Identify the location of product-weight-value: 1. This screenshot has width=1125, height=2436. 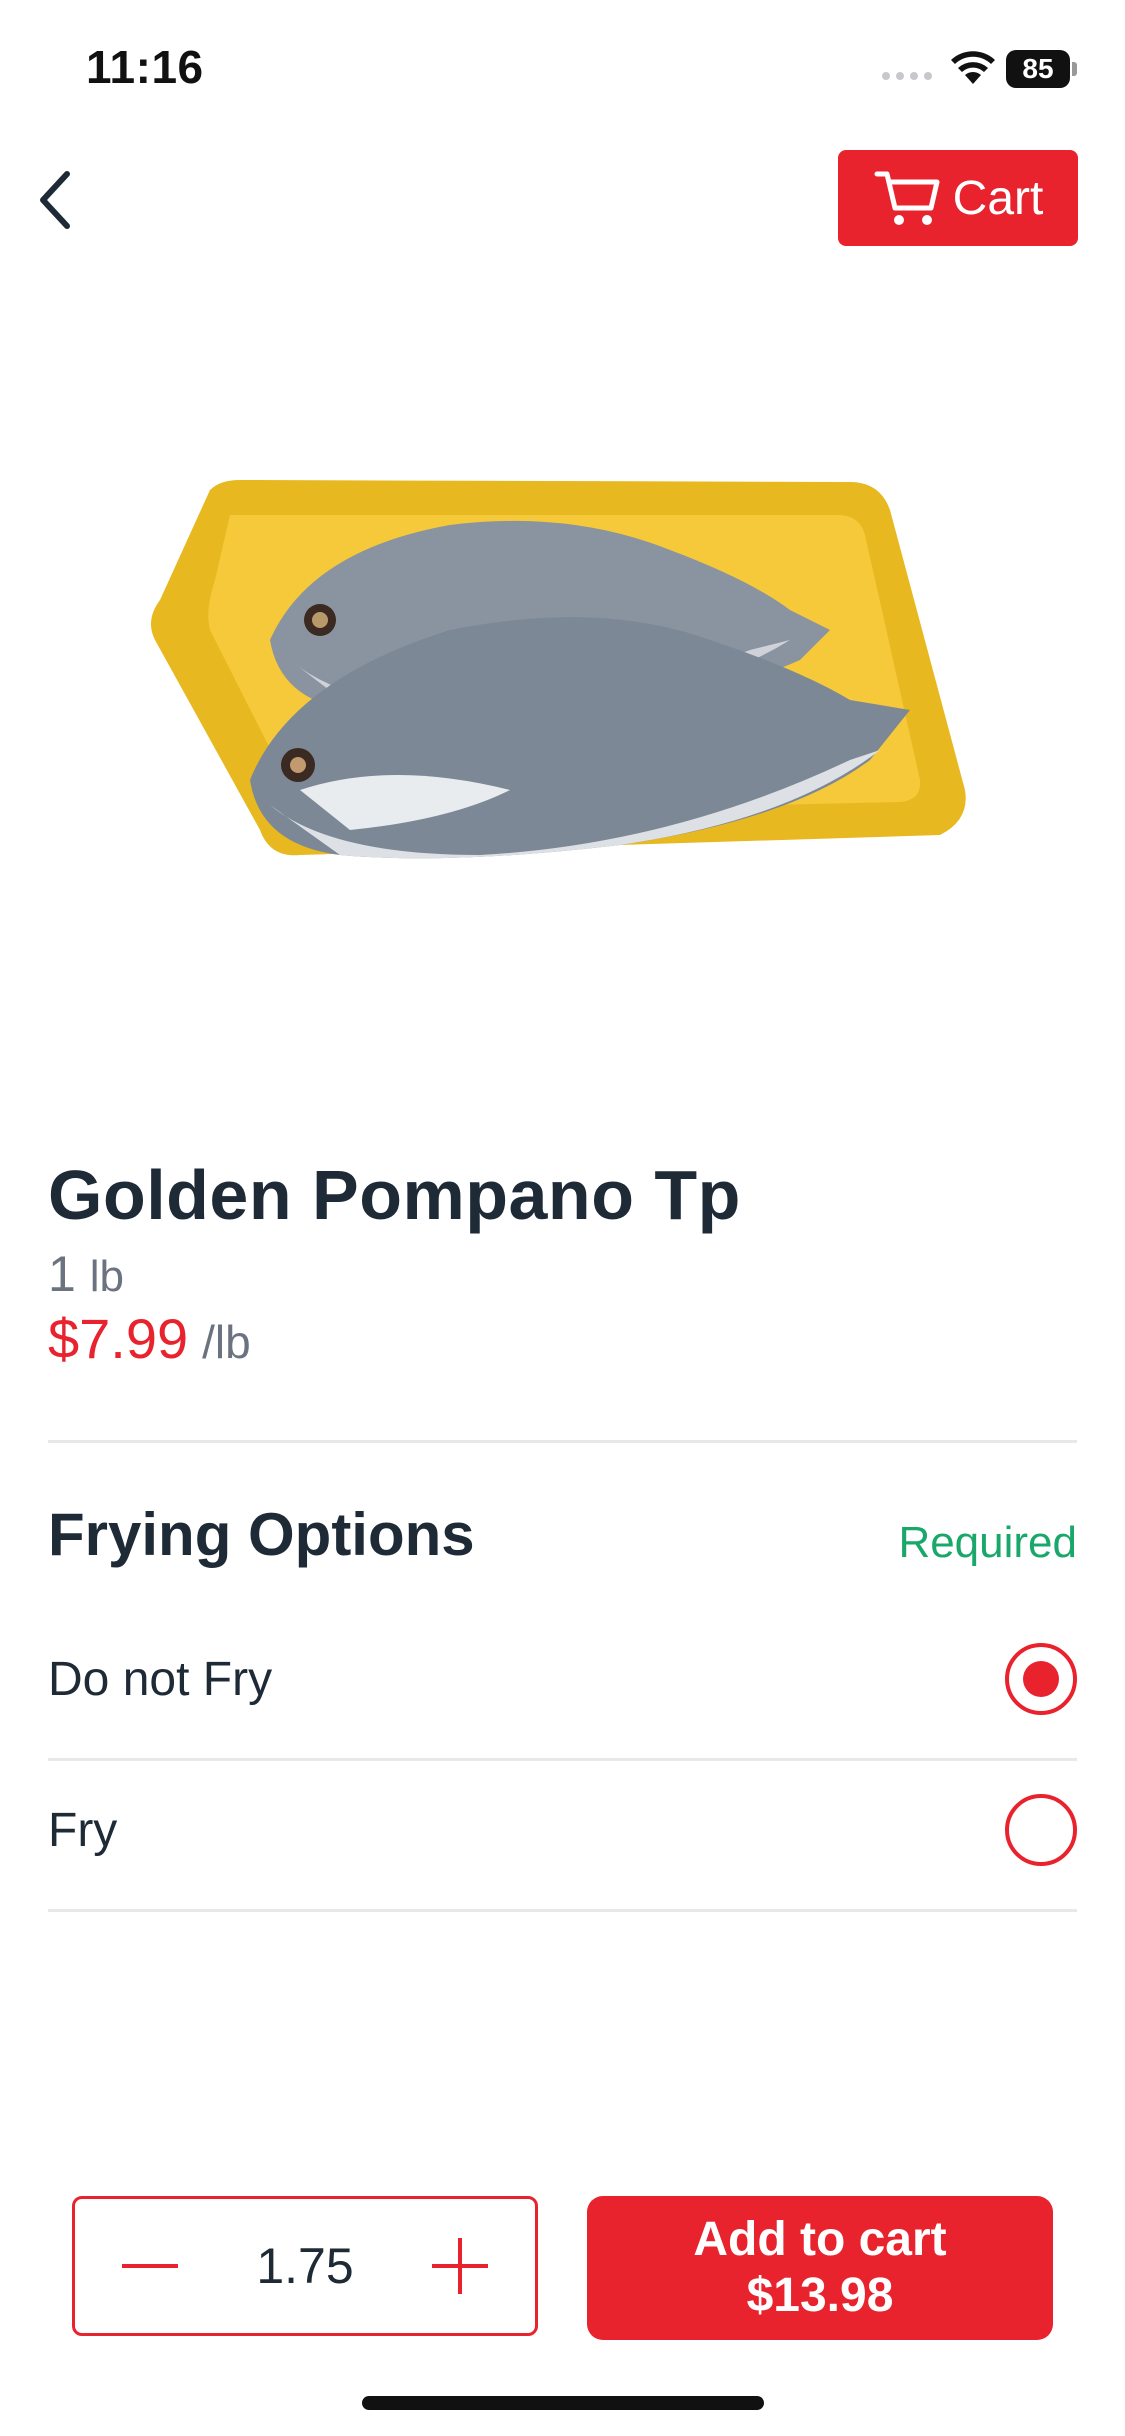
(62, 1274).